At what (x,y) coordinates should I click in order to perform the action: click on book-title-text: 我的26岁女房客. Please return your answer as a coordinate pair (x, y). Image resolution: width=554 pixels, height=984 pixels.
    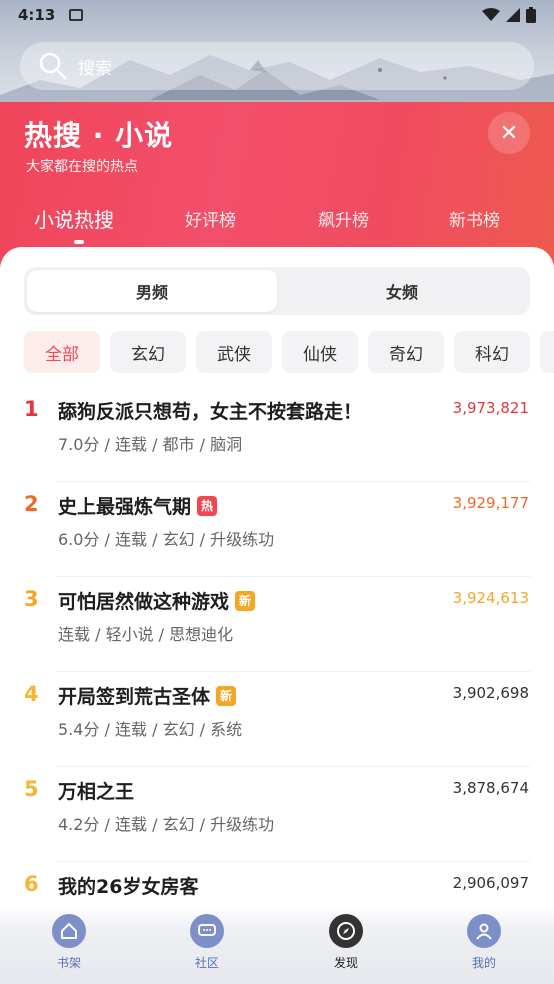
    Looking at the image, I should click on (128, 887).